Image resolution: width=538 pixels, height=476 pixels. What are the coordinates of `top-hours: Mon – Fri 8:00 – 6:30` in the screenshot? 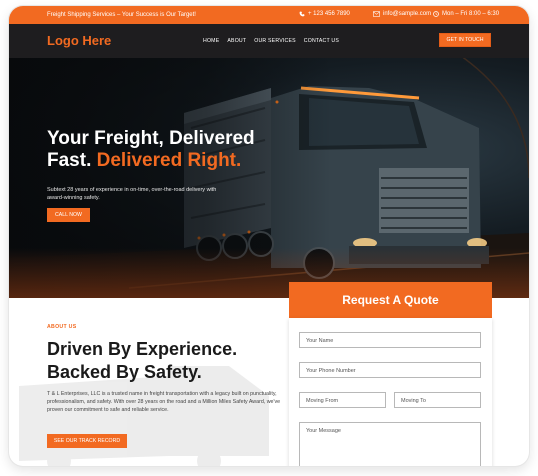 It's located at (466, 14).